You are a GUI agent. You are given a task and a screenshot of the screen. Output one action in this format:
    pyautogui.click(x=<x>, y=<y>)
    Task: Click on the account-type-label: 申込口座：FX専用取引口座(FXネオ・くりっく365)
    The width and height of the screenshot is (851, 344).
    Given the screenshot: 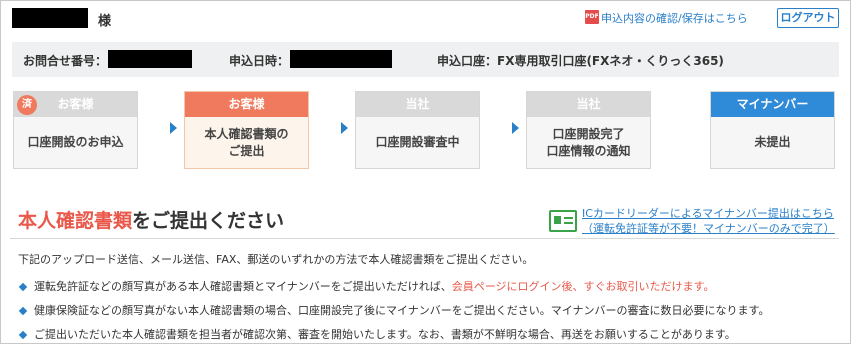 What is the action you would take?
    pyautogui.click(x=580, y=61)
    